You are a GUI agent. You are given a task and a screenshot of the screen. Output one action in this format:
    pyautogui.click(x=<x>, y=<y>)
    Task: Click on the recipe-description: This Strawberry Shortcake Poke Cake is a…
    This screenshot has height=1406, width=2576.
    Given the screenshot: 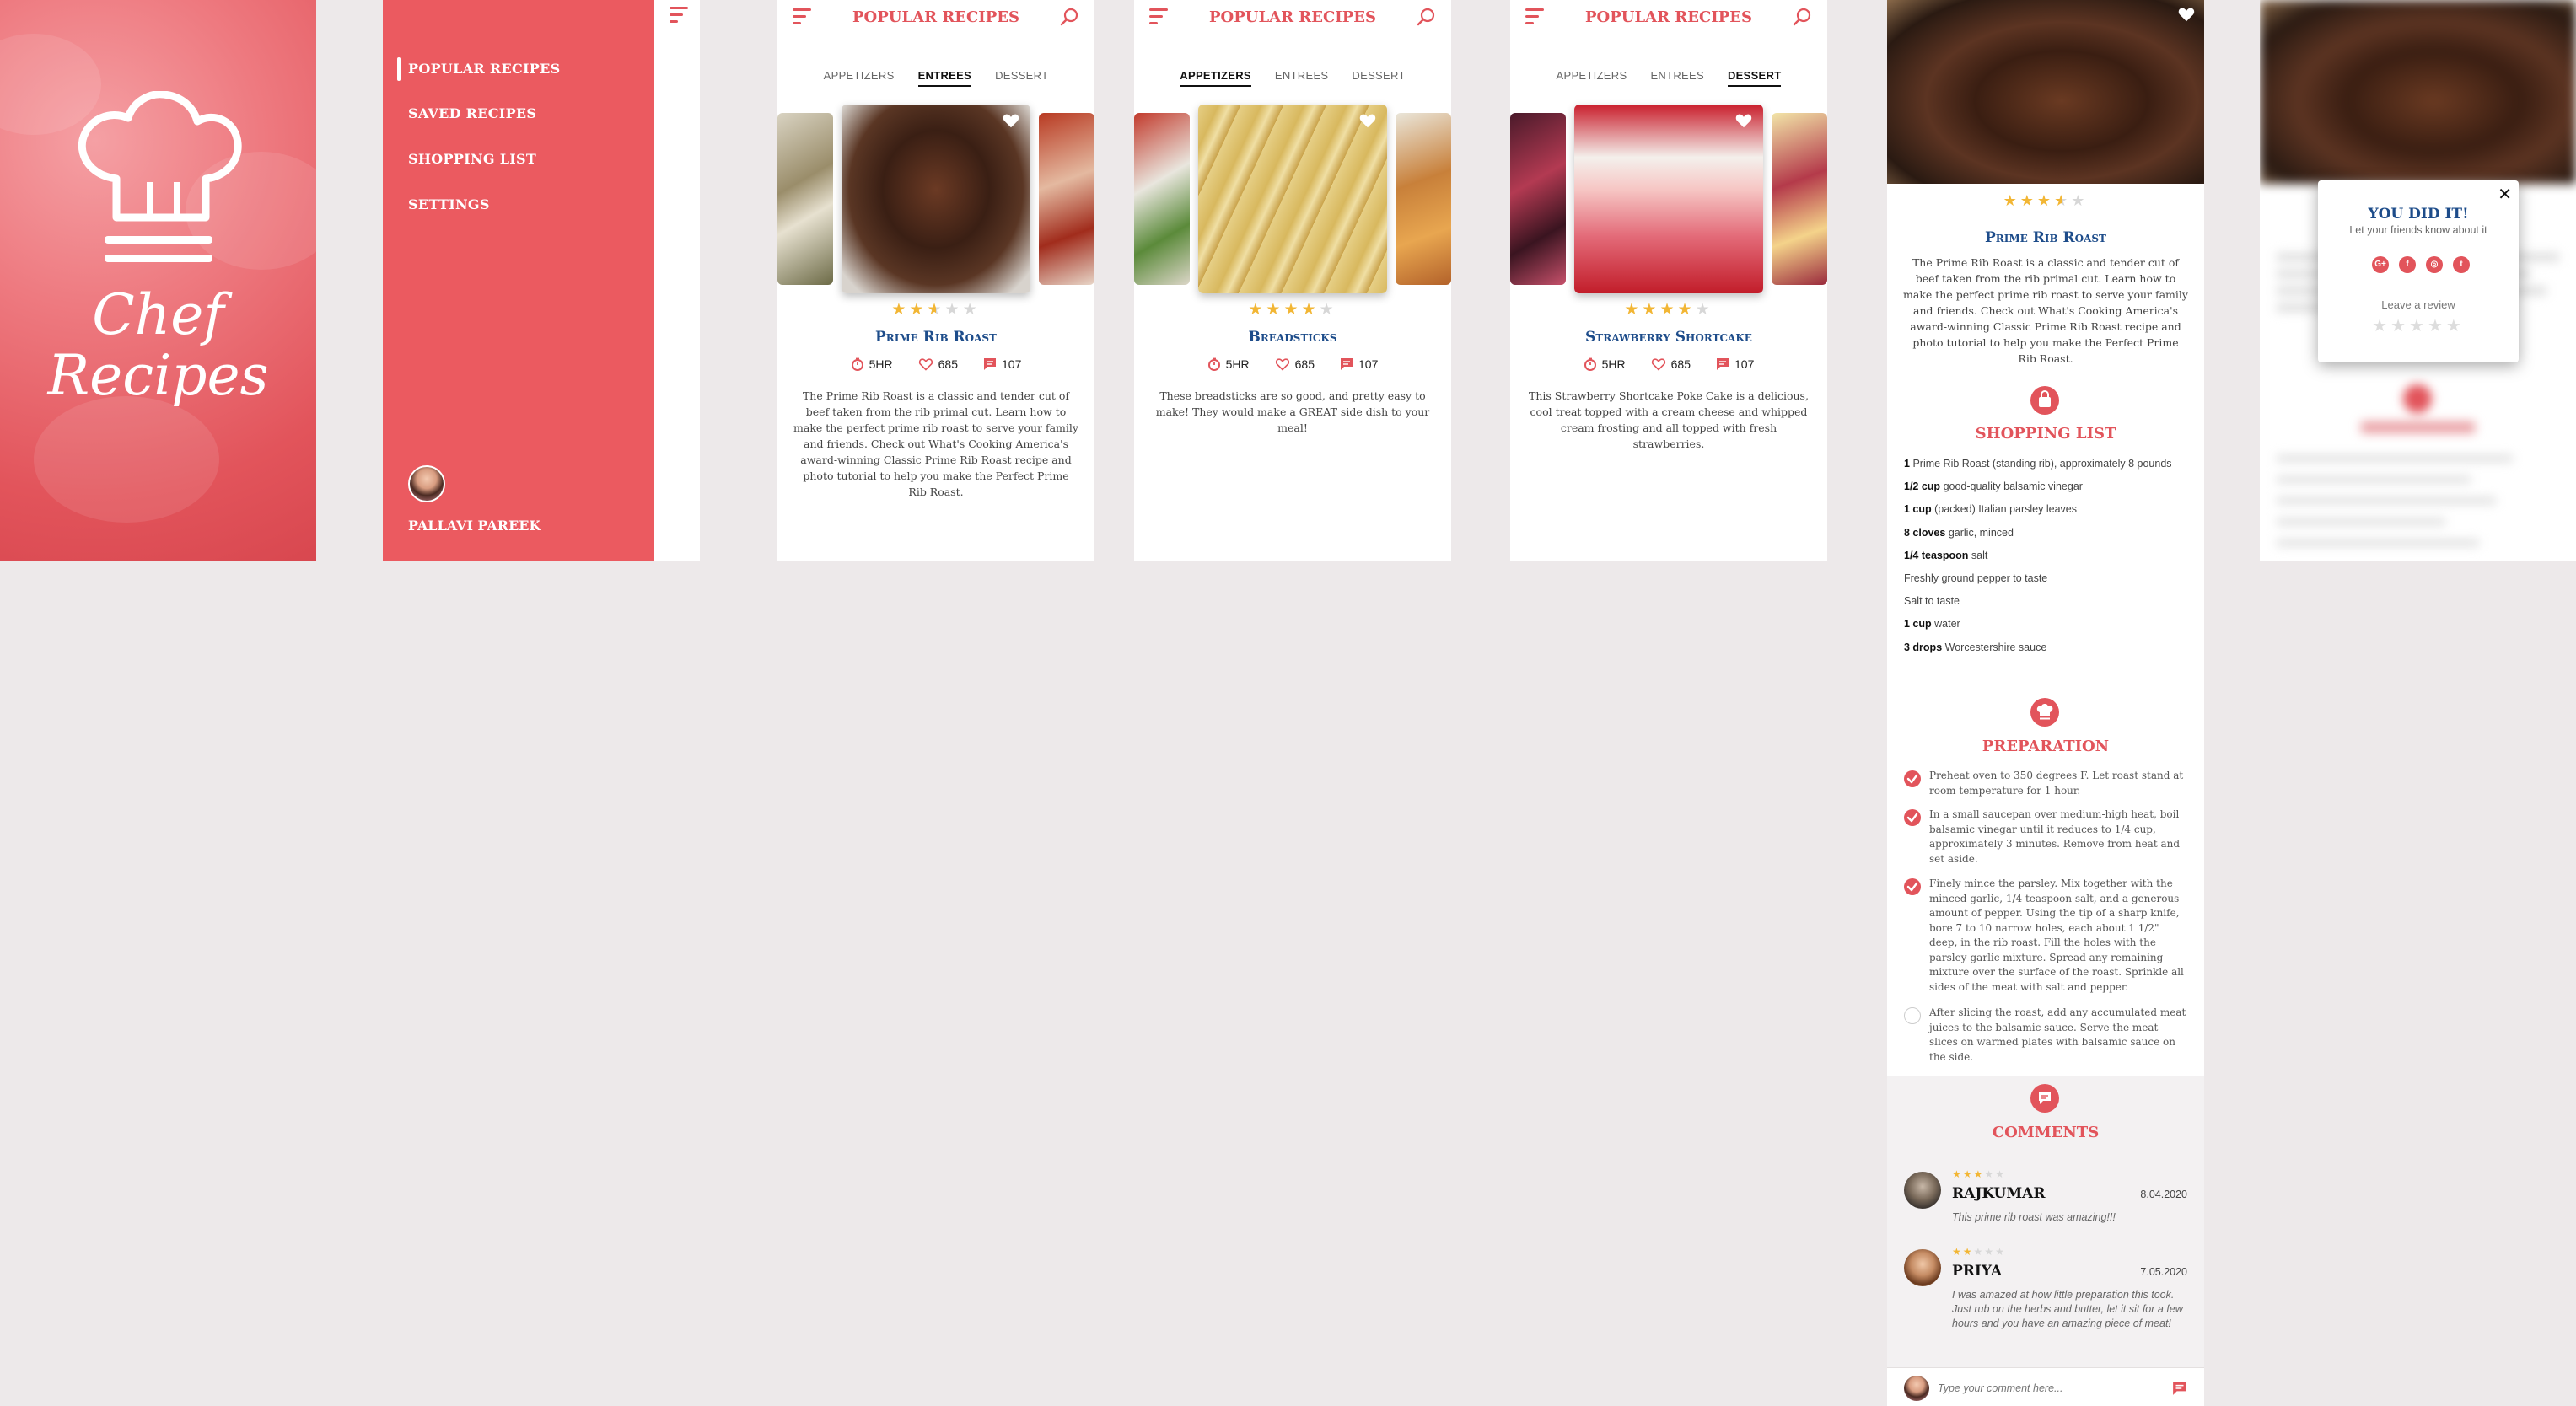 What is the action you would take?
    pyautogui.click(x=1669, y=419)
    